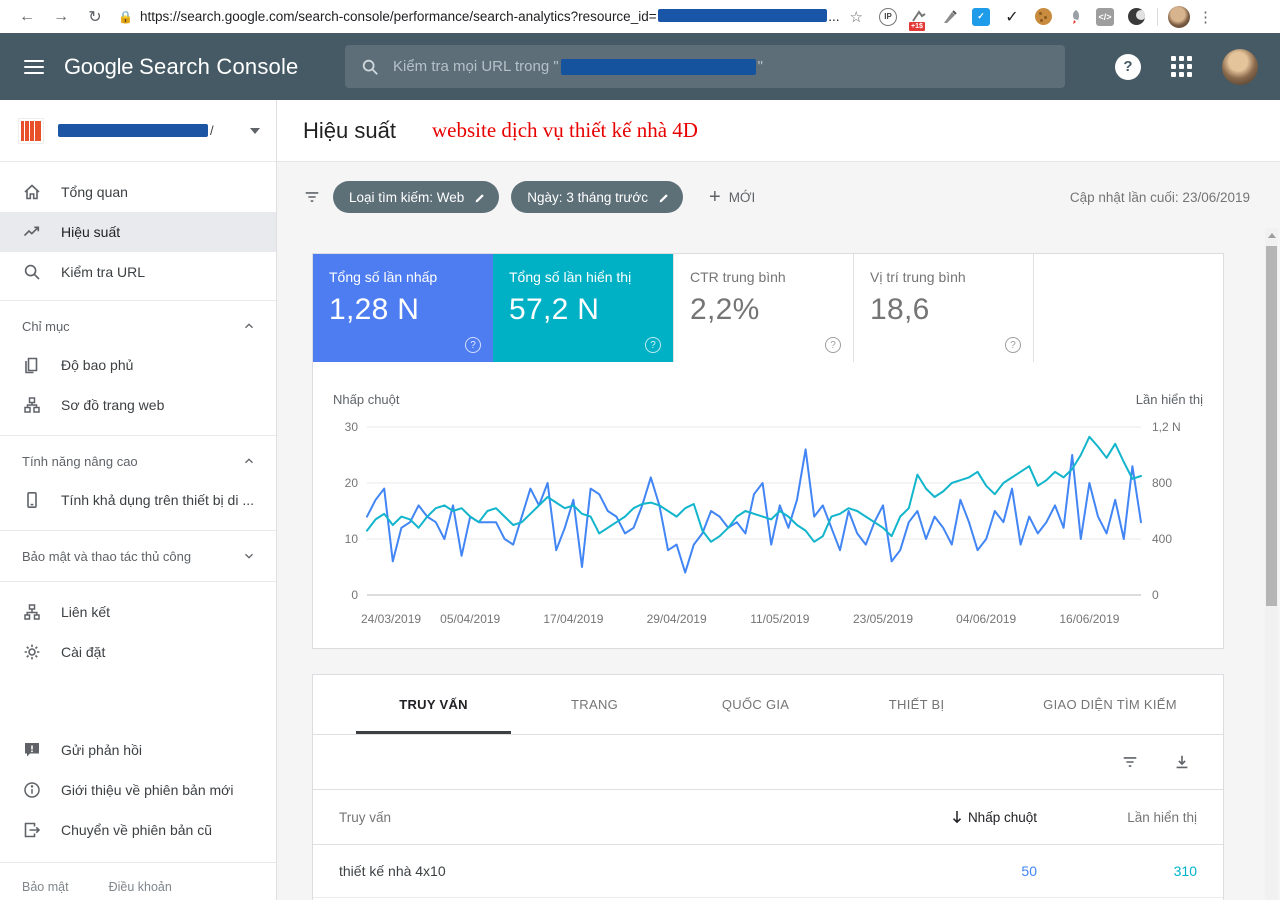  What do you see at coordinates (1205, 17) in the screenshot?
I see `chrome-menu-icon: ⋮` at bounding box center [1205, 17].